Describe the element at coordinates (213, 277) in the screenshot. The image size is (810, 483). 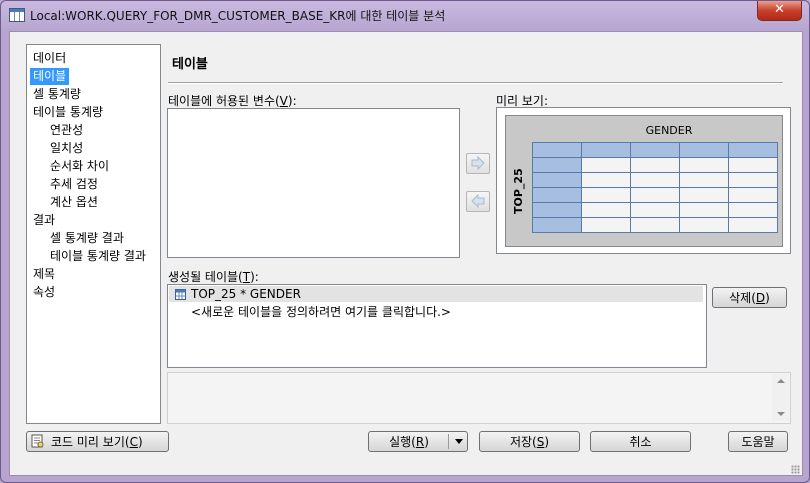
I see `tables-label: 생성될 테이블(T):` at that location.